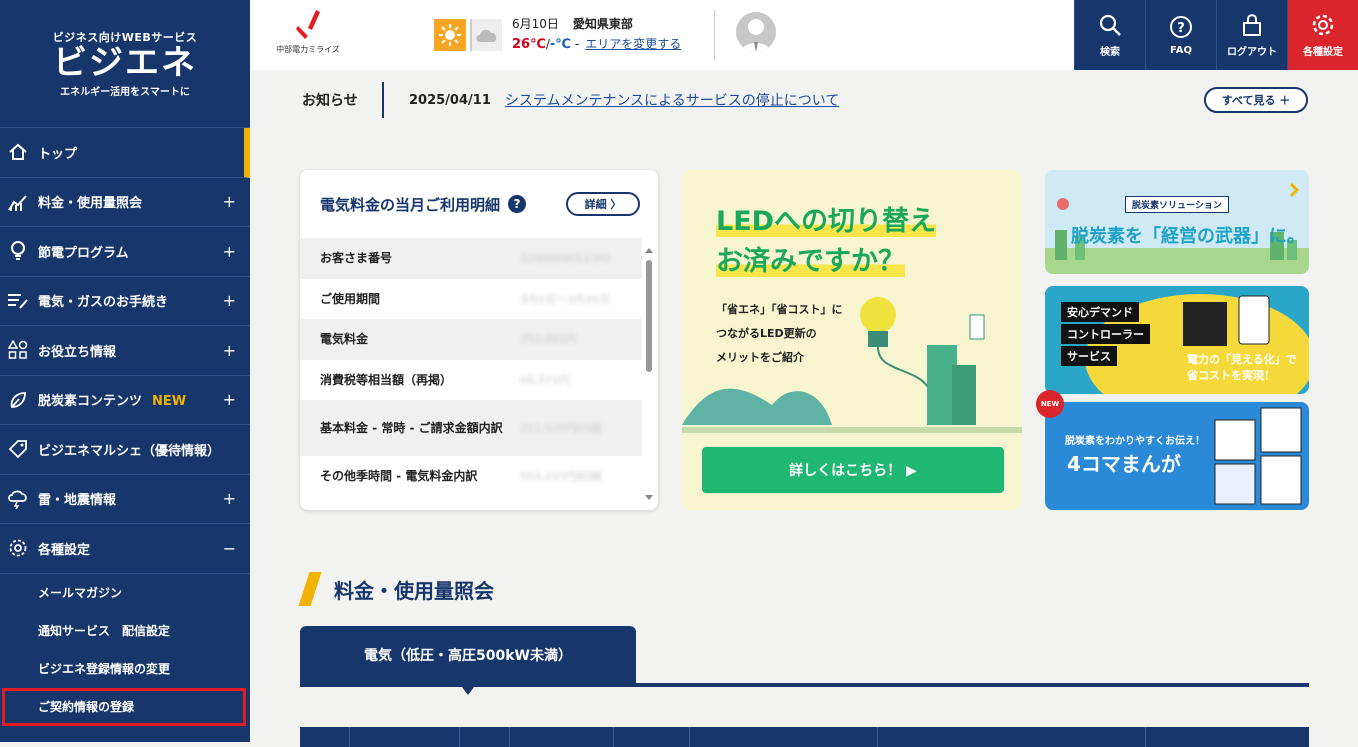  What do you see at coordinates (1252, 24) in the screenshot?
I see `lock-icon` at bounding box center [1252, 24].